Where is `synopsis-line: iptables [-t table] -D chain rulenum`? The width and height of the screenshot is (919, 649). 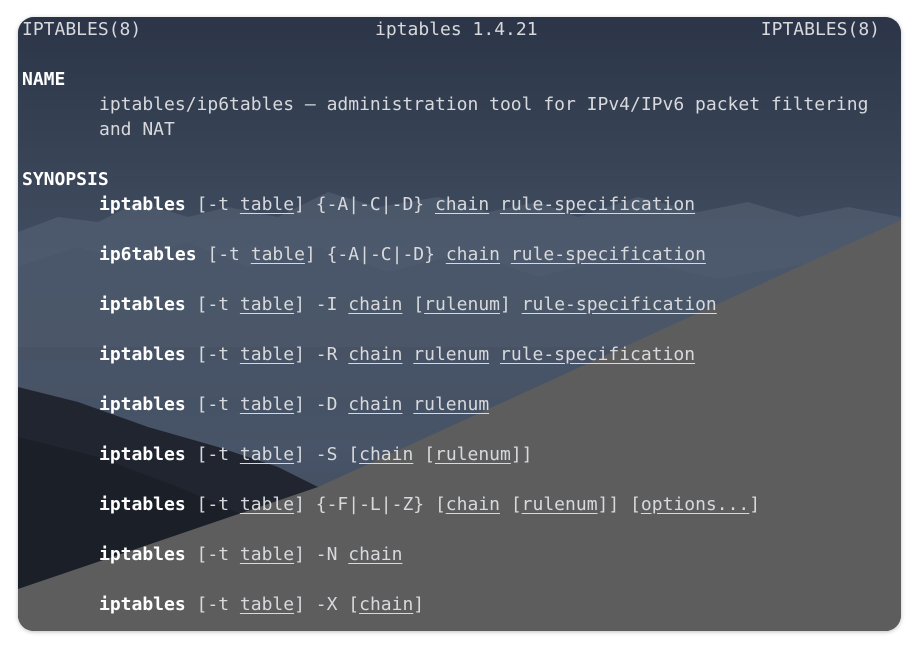 synopsis-line: iptables [-t table] -D chain rulenum is located at coordinates (294, 404).